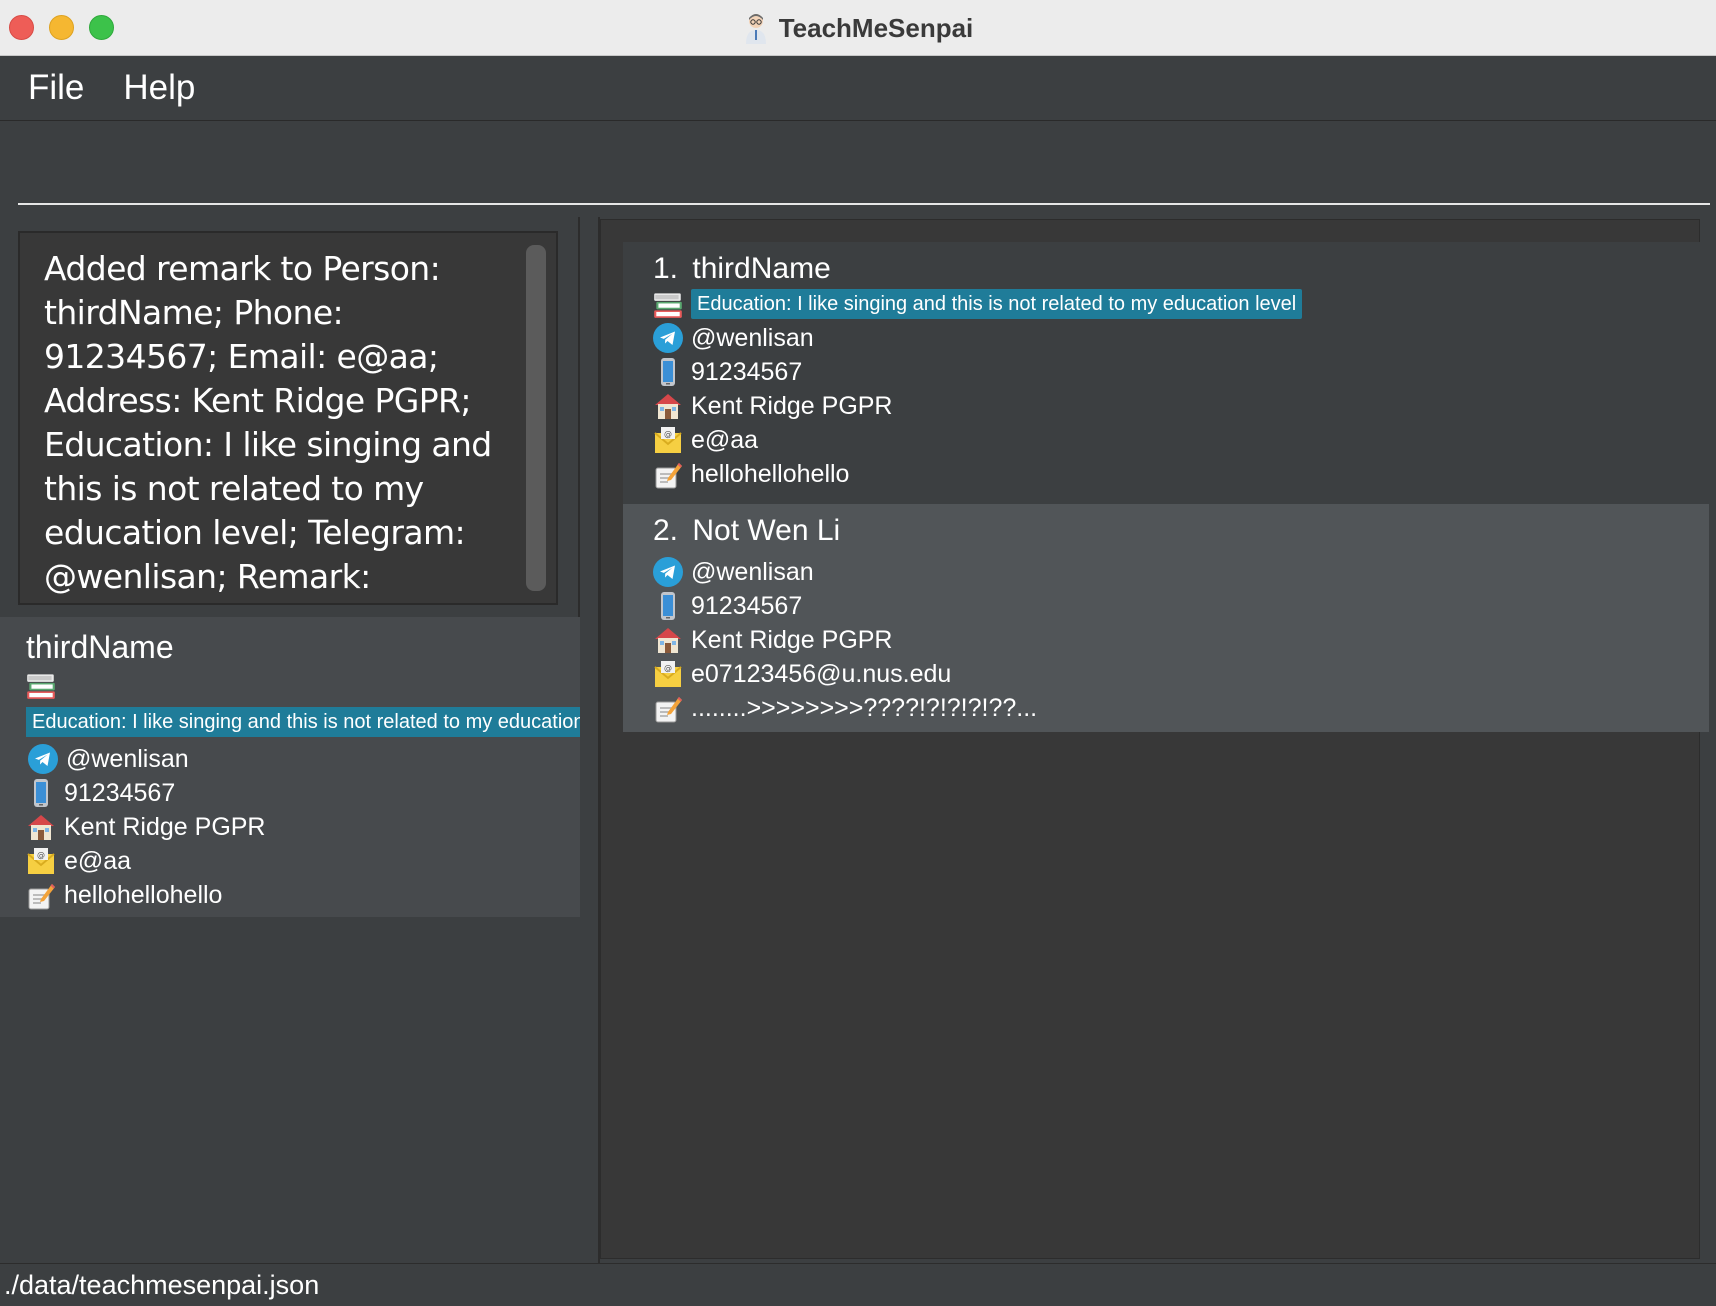 This screenshot has width=1716, height=1306. Describe the element at coordinates (165, 826) in the screenshot. I see `detail-address: Kent Ridge PGPR` at that location.